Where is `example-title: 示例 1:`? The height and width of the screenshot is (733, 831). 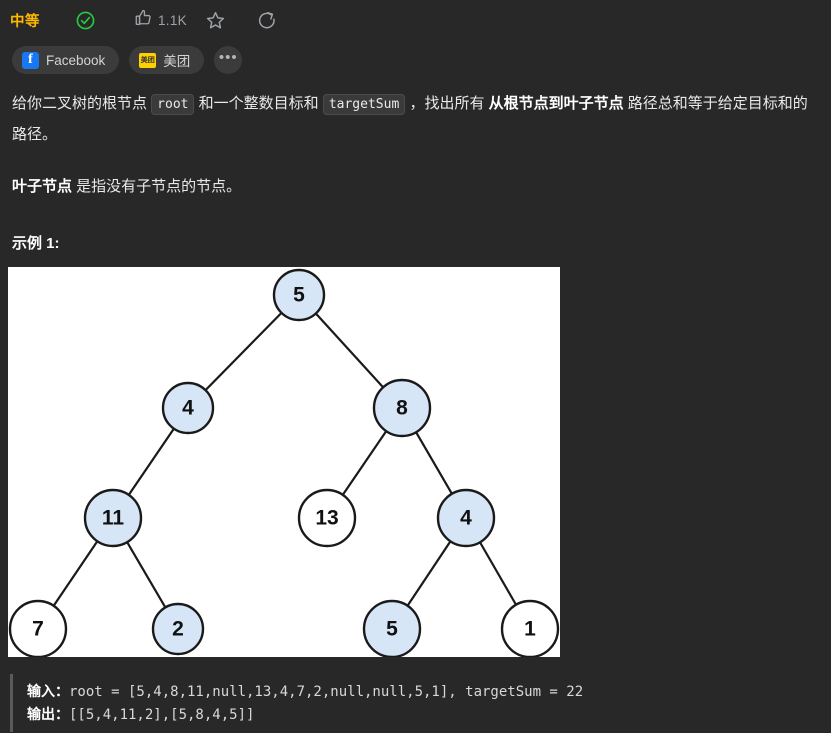
example-title: 示例 1: is located at coordinates (36, 243).